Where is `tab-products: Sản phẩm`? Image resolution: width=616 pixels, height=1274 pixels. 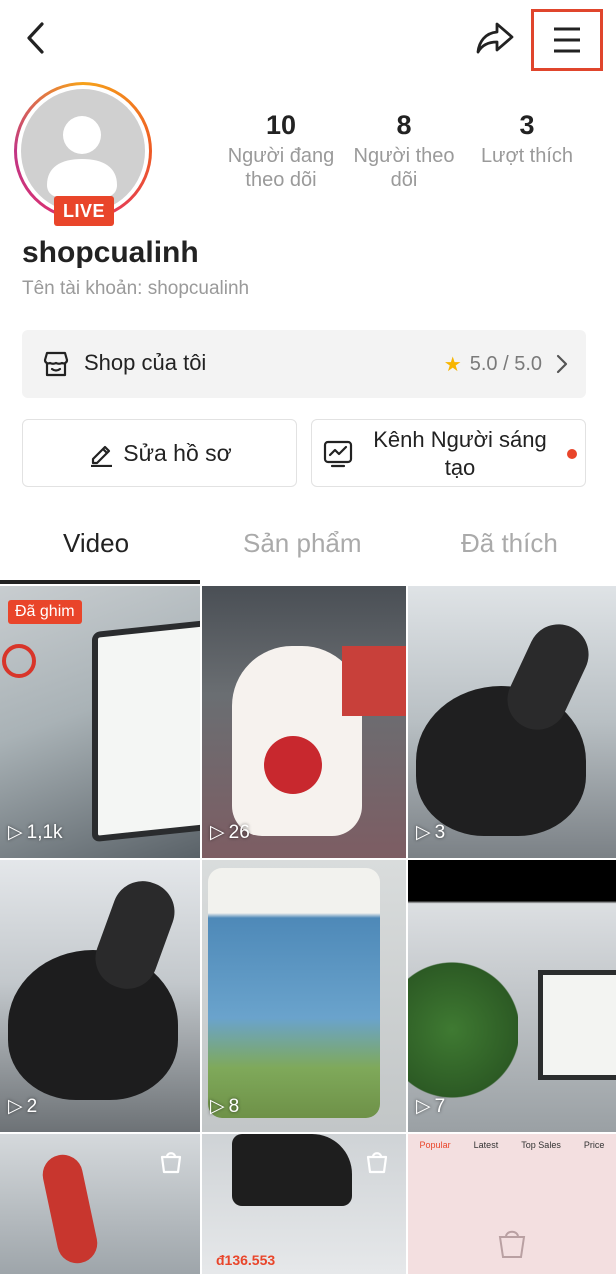 tab-products: Sản phẩm is located at coordinates (302, 543).